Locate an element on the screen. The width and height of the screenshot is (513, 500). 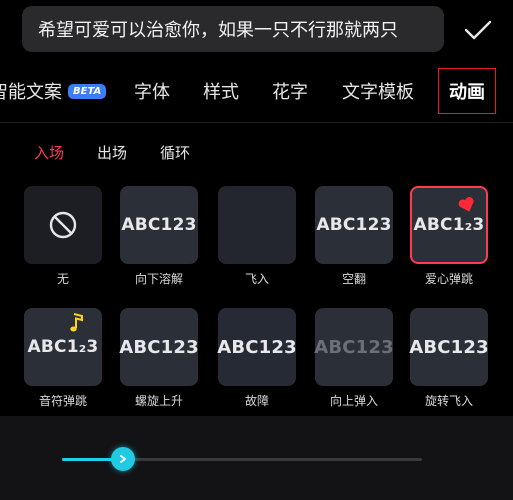
duration-slider-thumb is located at coordinates (123, 459).